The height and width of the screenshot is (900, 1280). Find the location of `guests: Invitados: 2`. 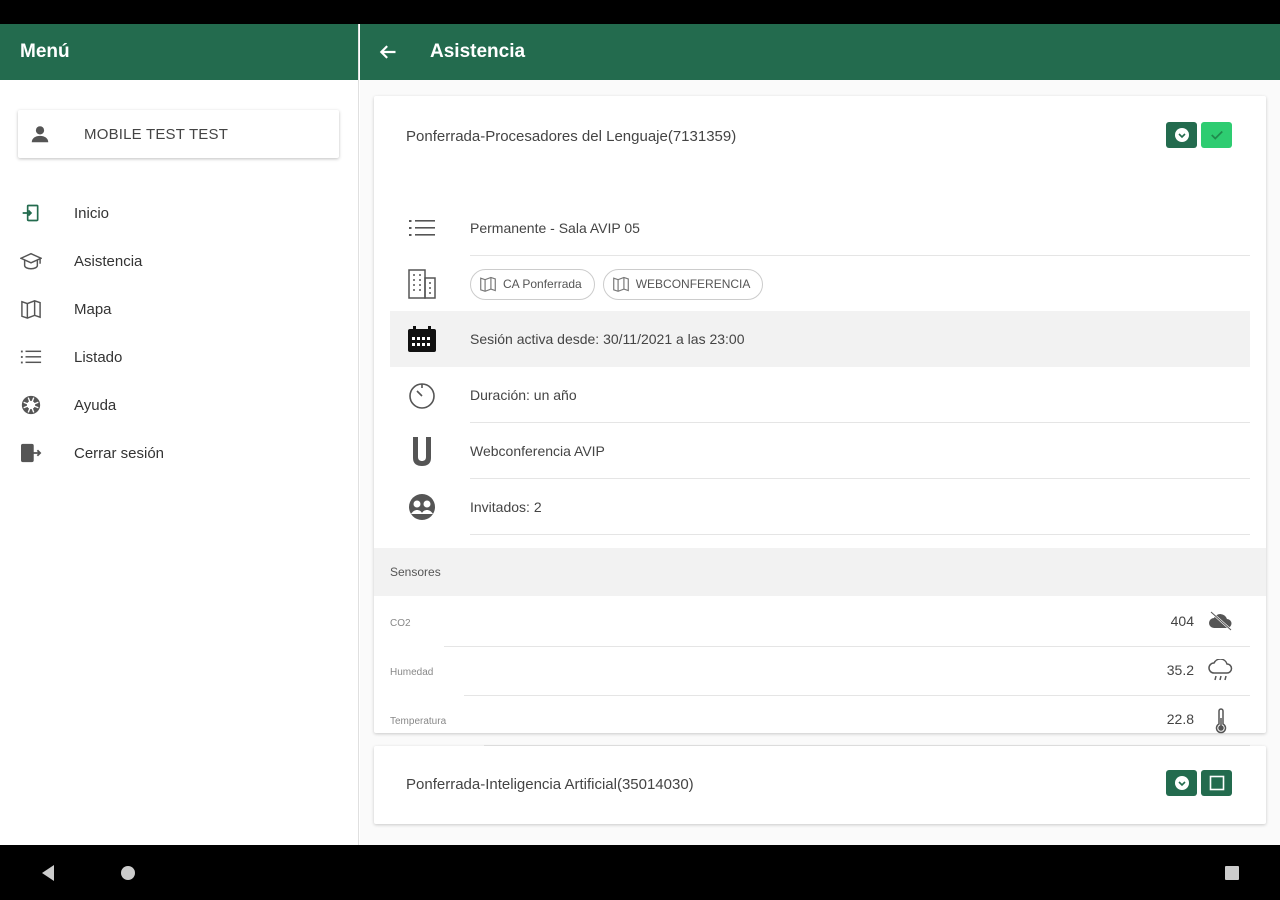

guests: Invitados: 2 is located at coordinates (506, 507).